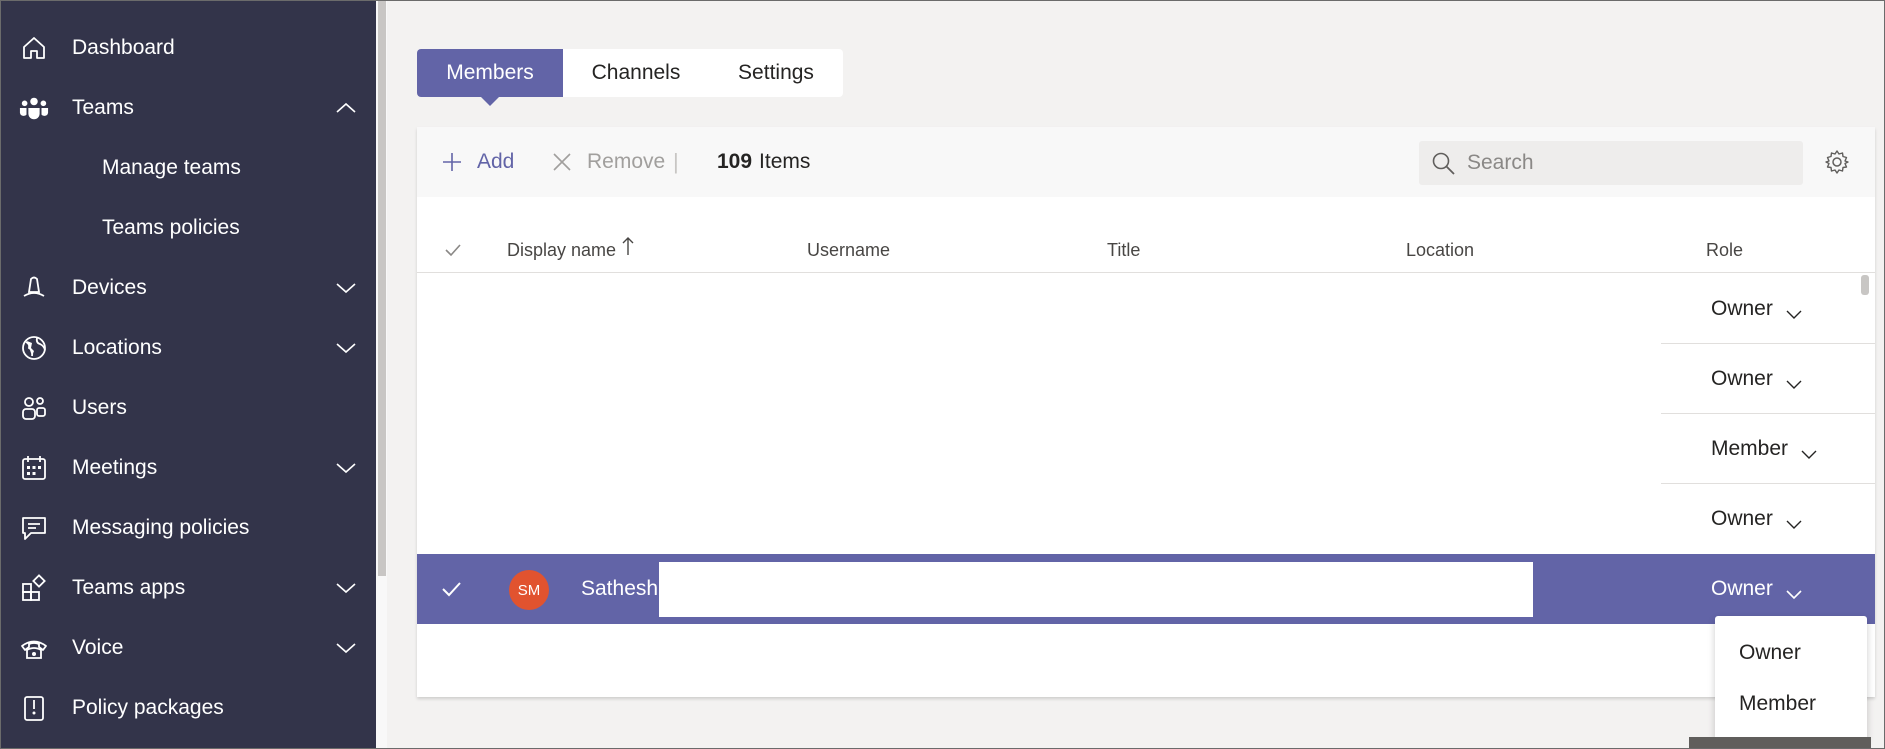 The height and width of the screenshot is (749, 1885). Describe the element at coordinates (188, 408) in the screenshot. I see `nav-item-users: Users` at that location.